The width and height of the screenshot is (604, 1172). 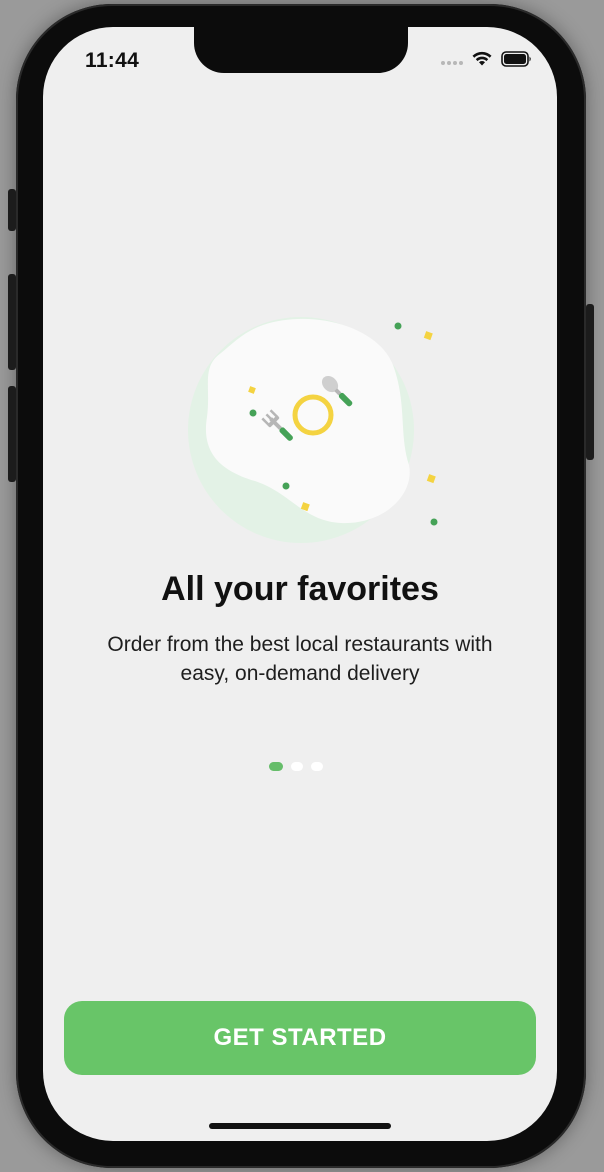 I want to click on home-indicator, so click(x=300, y=1126).